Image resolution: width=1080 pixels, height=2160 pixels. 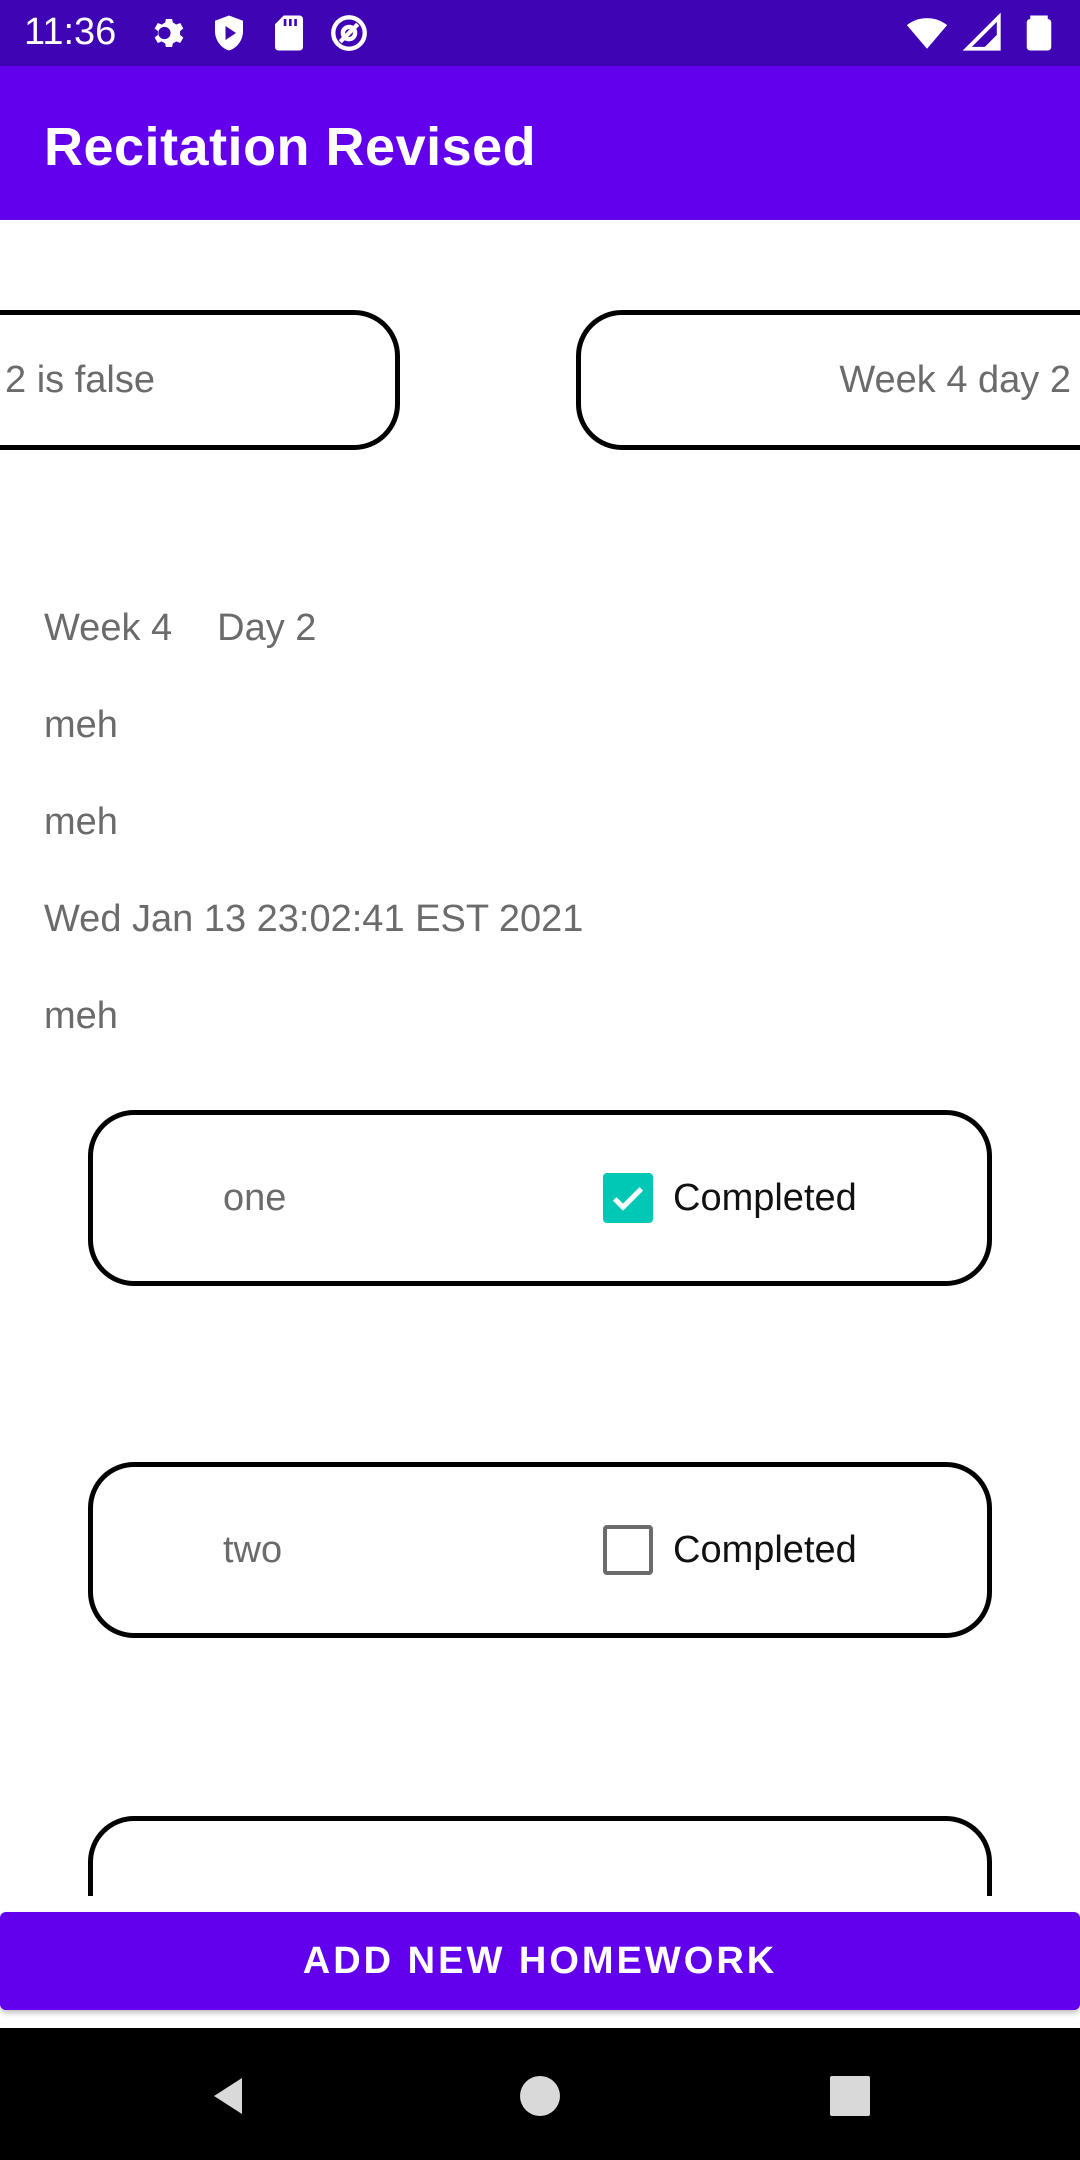 I want to click on pager-card-previous-label: 2 is false, so click(x=80, y=379).